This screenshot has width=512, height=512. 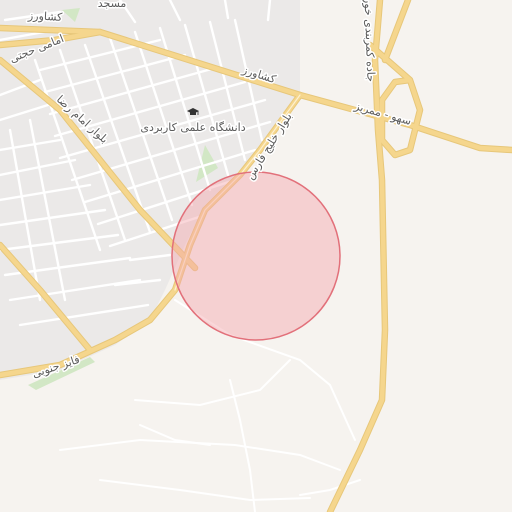 I want to click on label-university: دانشگاه علمی کاربردی, so click(x=192, y=127).